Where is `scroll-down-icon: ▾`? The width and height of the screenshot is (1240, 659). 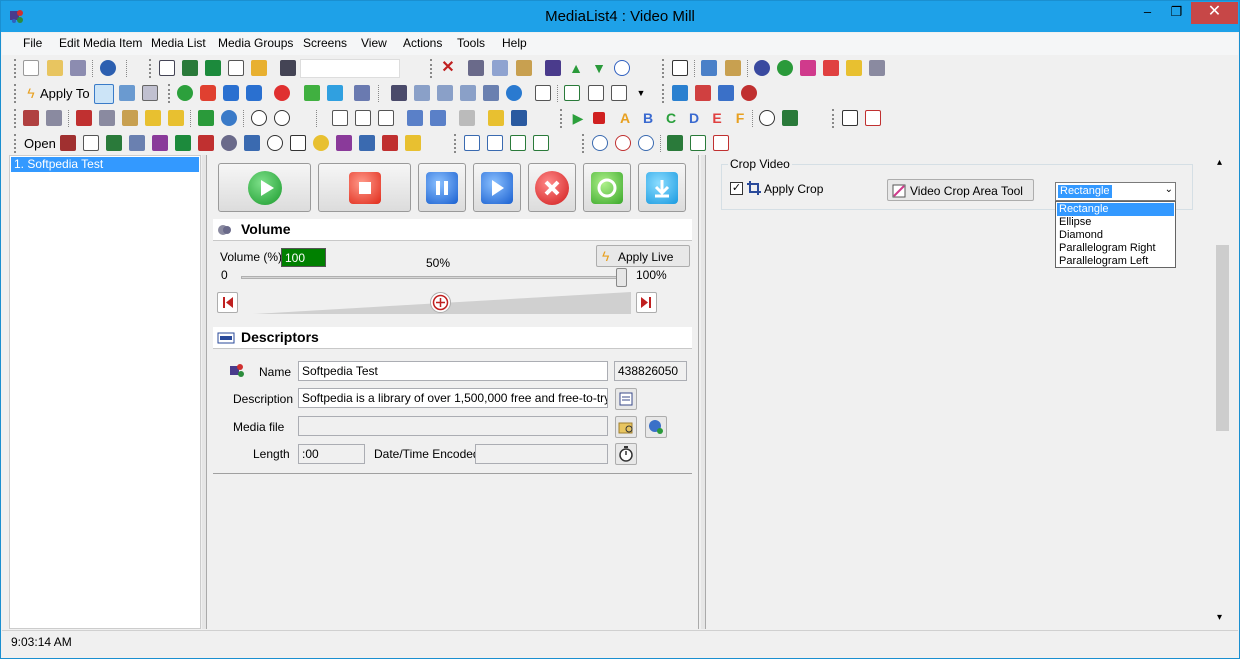
scroll-down-icon: ▾ is located at coordinates (1219, 617).